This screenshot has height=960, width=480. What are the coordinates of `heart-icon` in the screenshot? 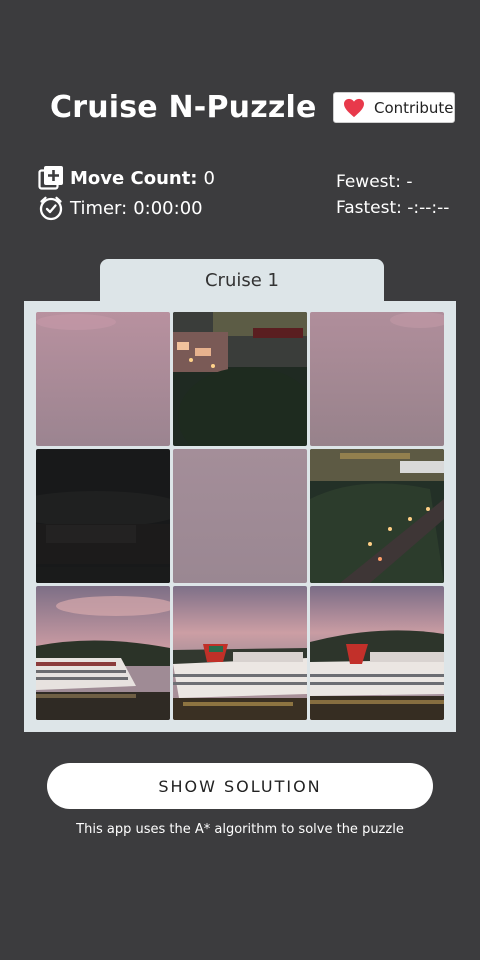 It's located at (354, 107).